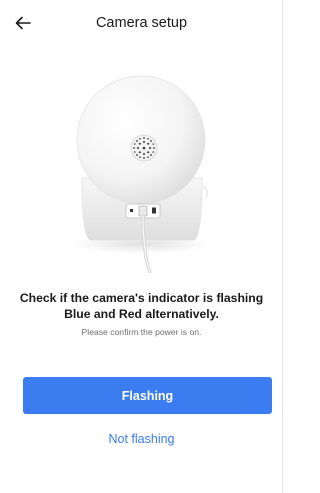  I want to click on page-title: Camera setup, so click(141, 23).